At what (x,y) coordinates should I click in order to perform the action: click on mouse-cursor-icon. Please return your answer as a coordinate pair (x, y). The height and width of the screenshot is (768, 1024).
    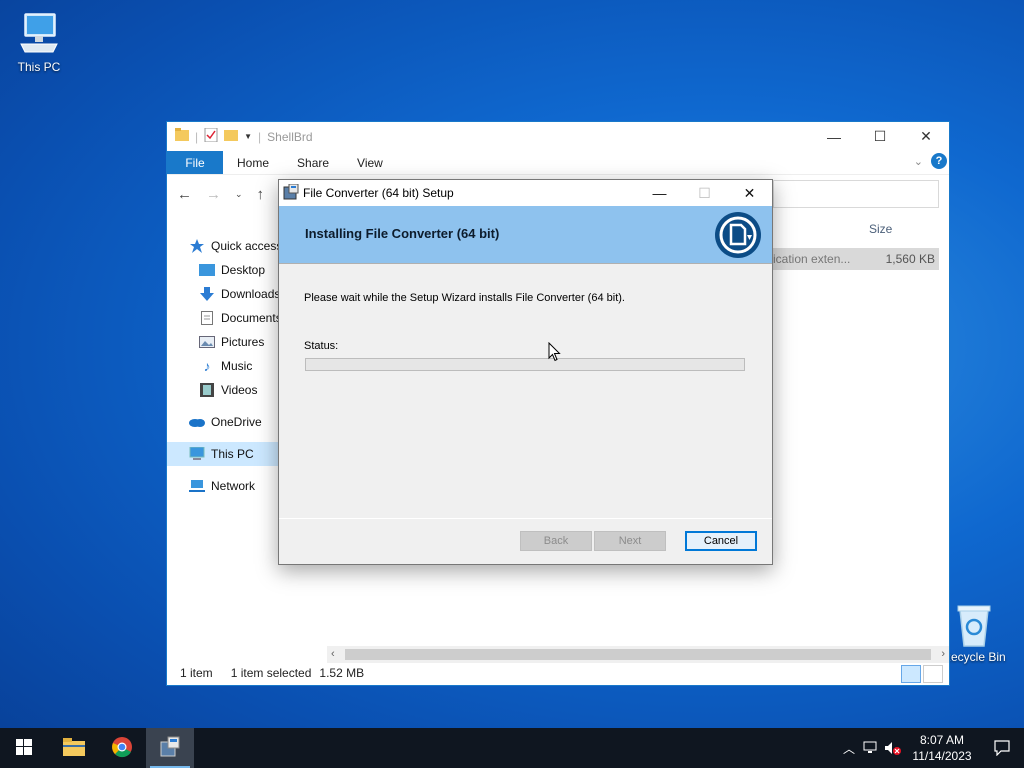
    Looking at the image, I should click on (554, 353).